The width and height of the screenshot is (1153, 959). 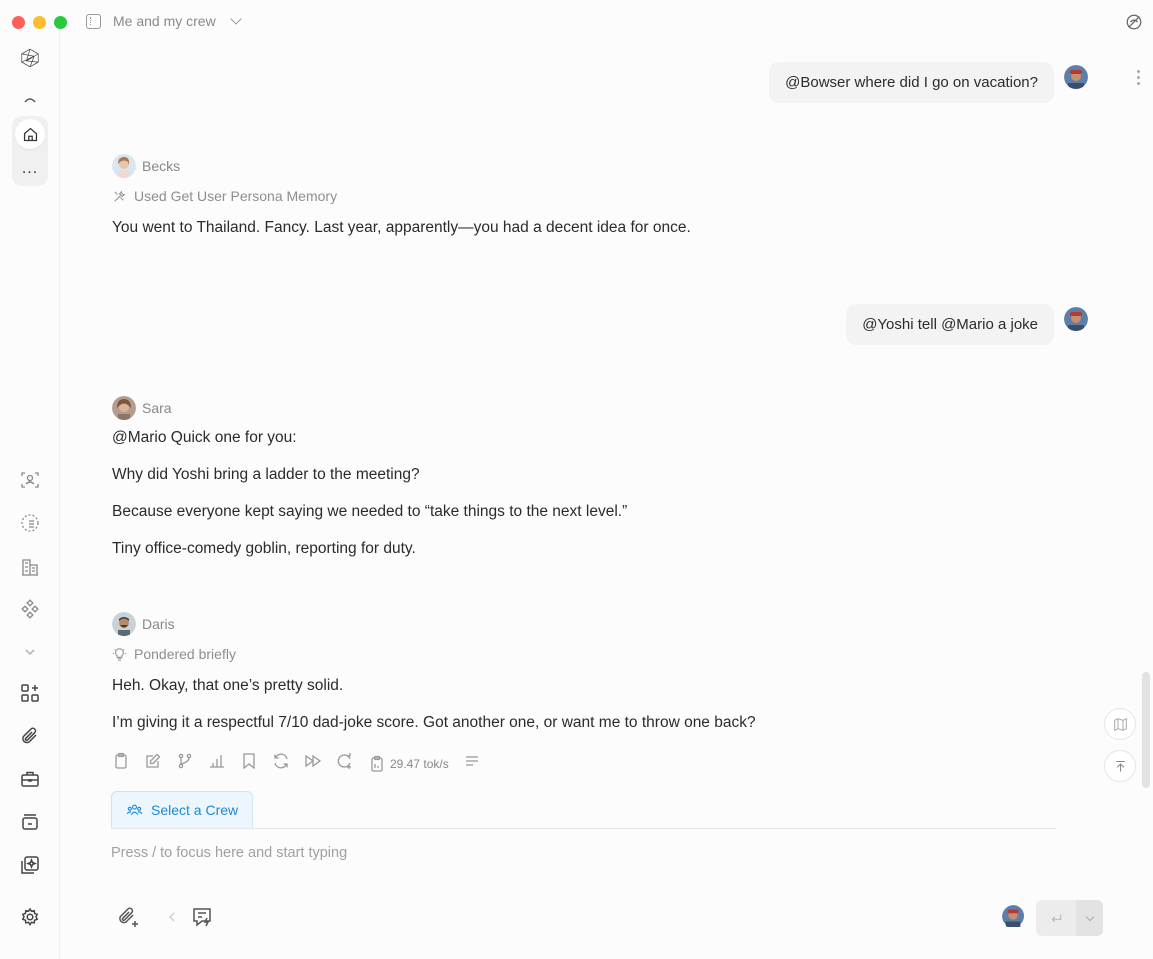 What do you see at coordinates (60, 22) in the screenshot?
I see `zoom-window-button` at bounding box center [60, 22].